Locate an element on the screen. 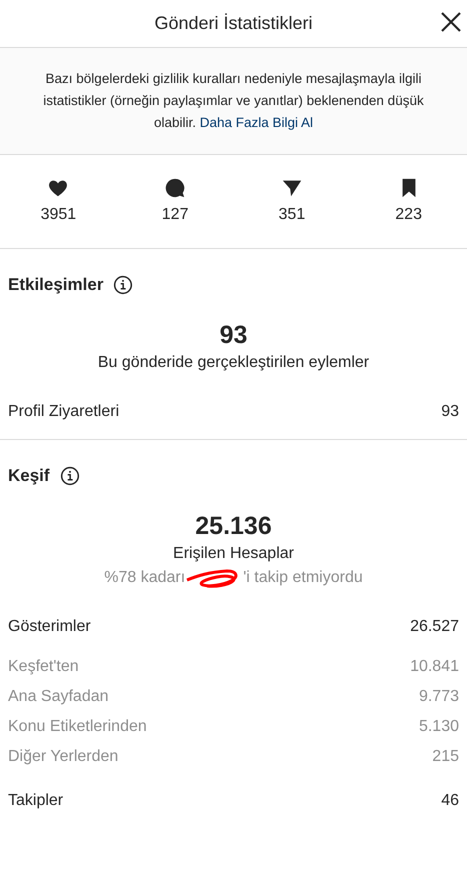 The image size is (467, 881). dialog-title: Gönderi İstatistikleri is located at coordinates (233, 23).